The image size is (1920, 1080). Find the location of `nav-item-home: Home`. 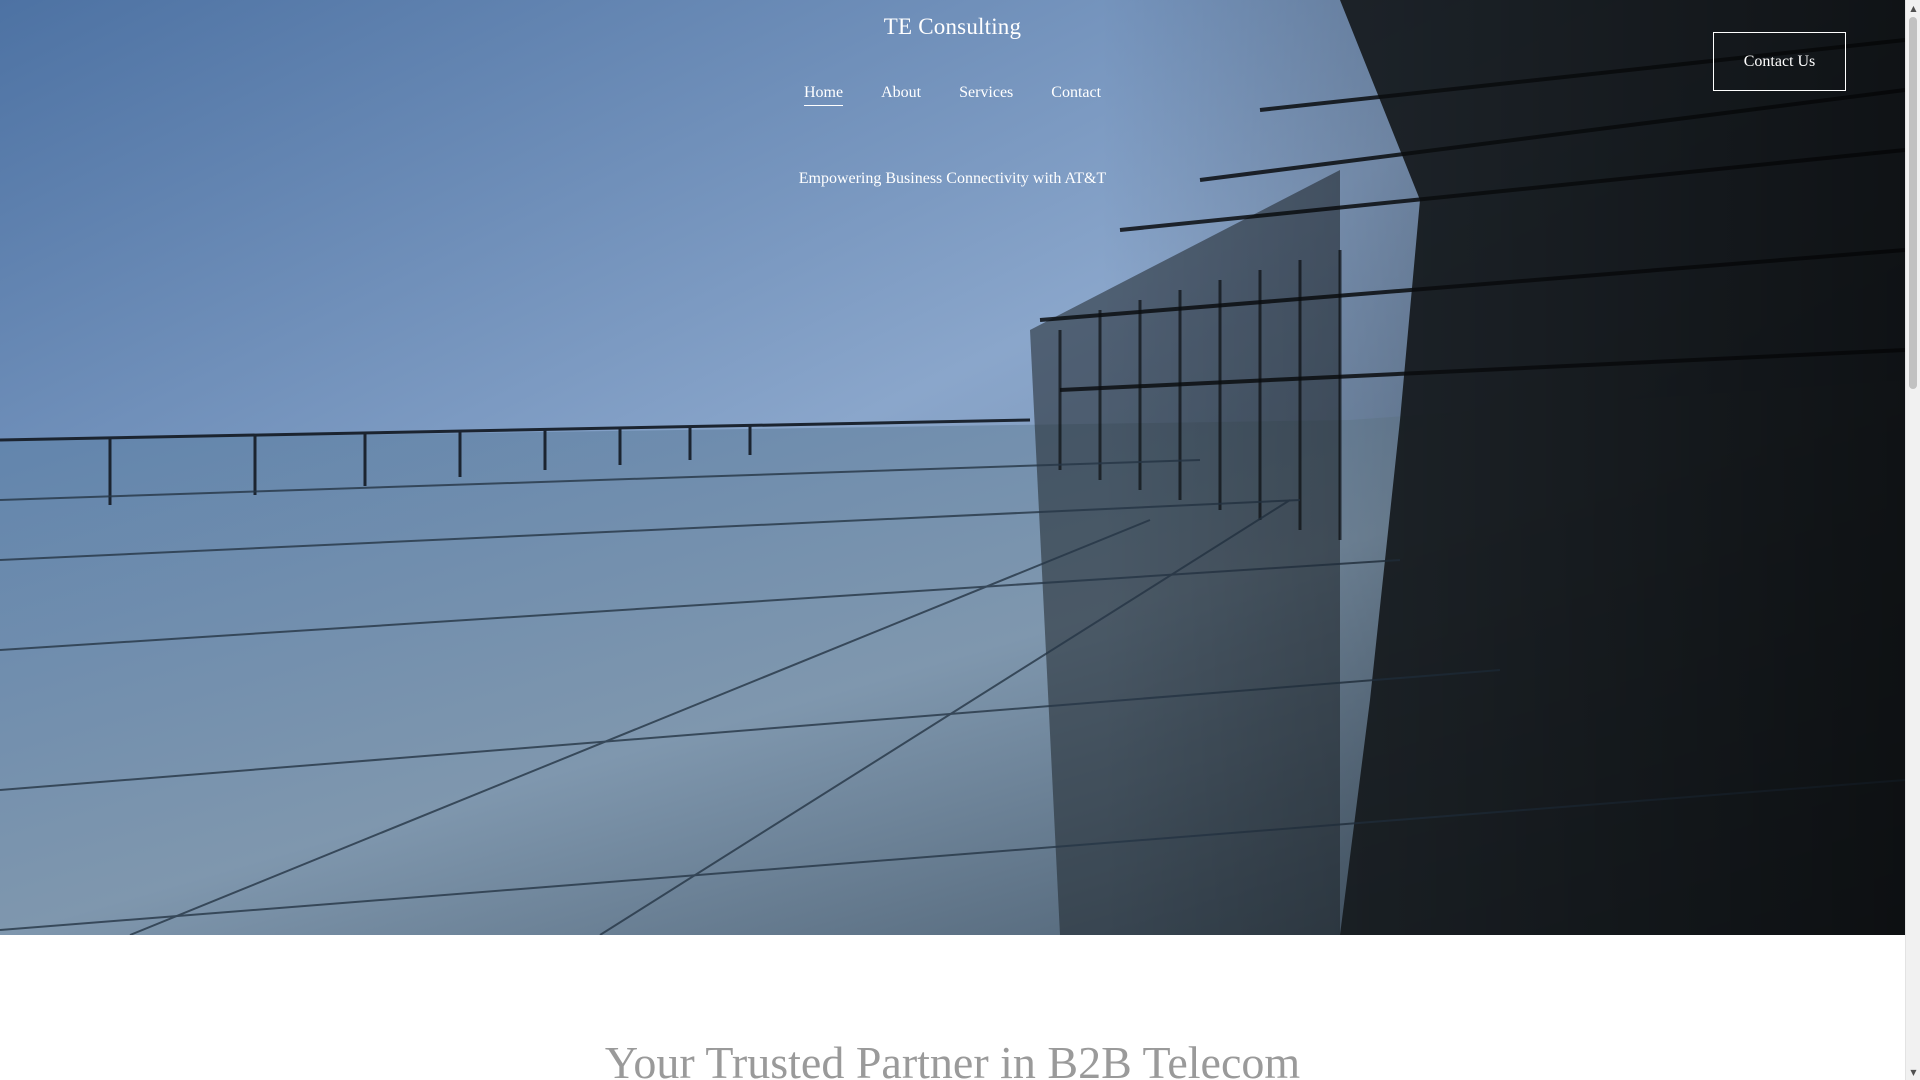

nav-item-home: Home is located at coordinates (823, 95).